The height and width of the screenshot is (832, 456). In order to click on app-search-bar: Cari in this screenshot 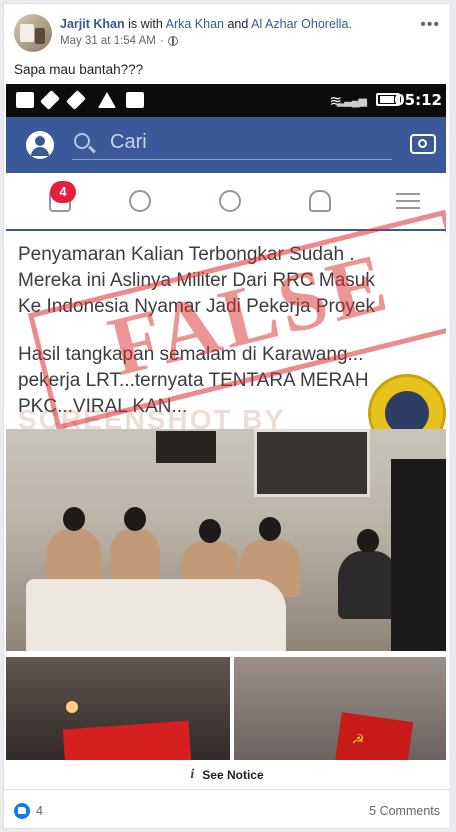, I will do `click(226, 145)`.